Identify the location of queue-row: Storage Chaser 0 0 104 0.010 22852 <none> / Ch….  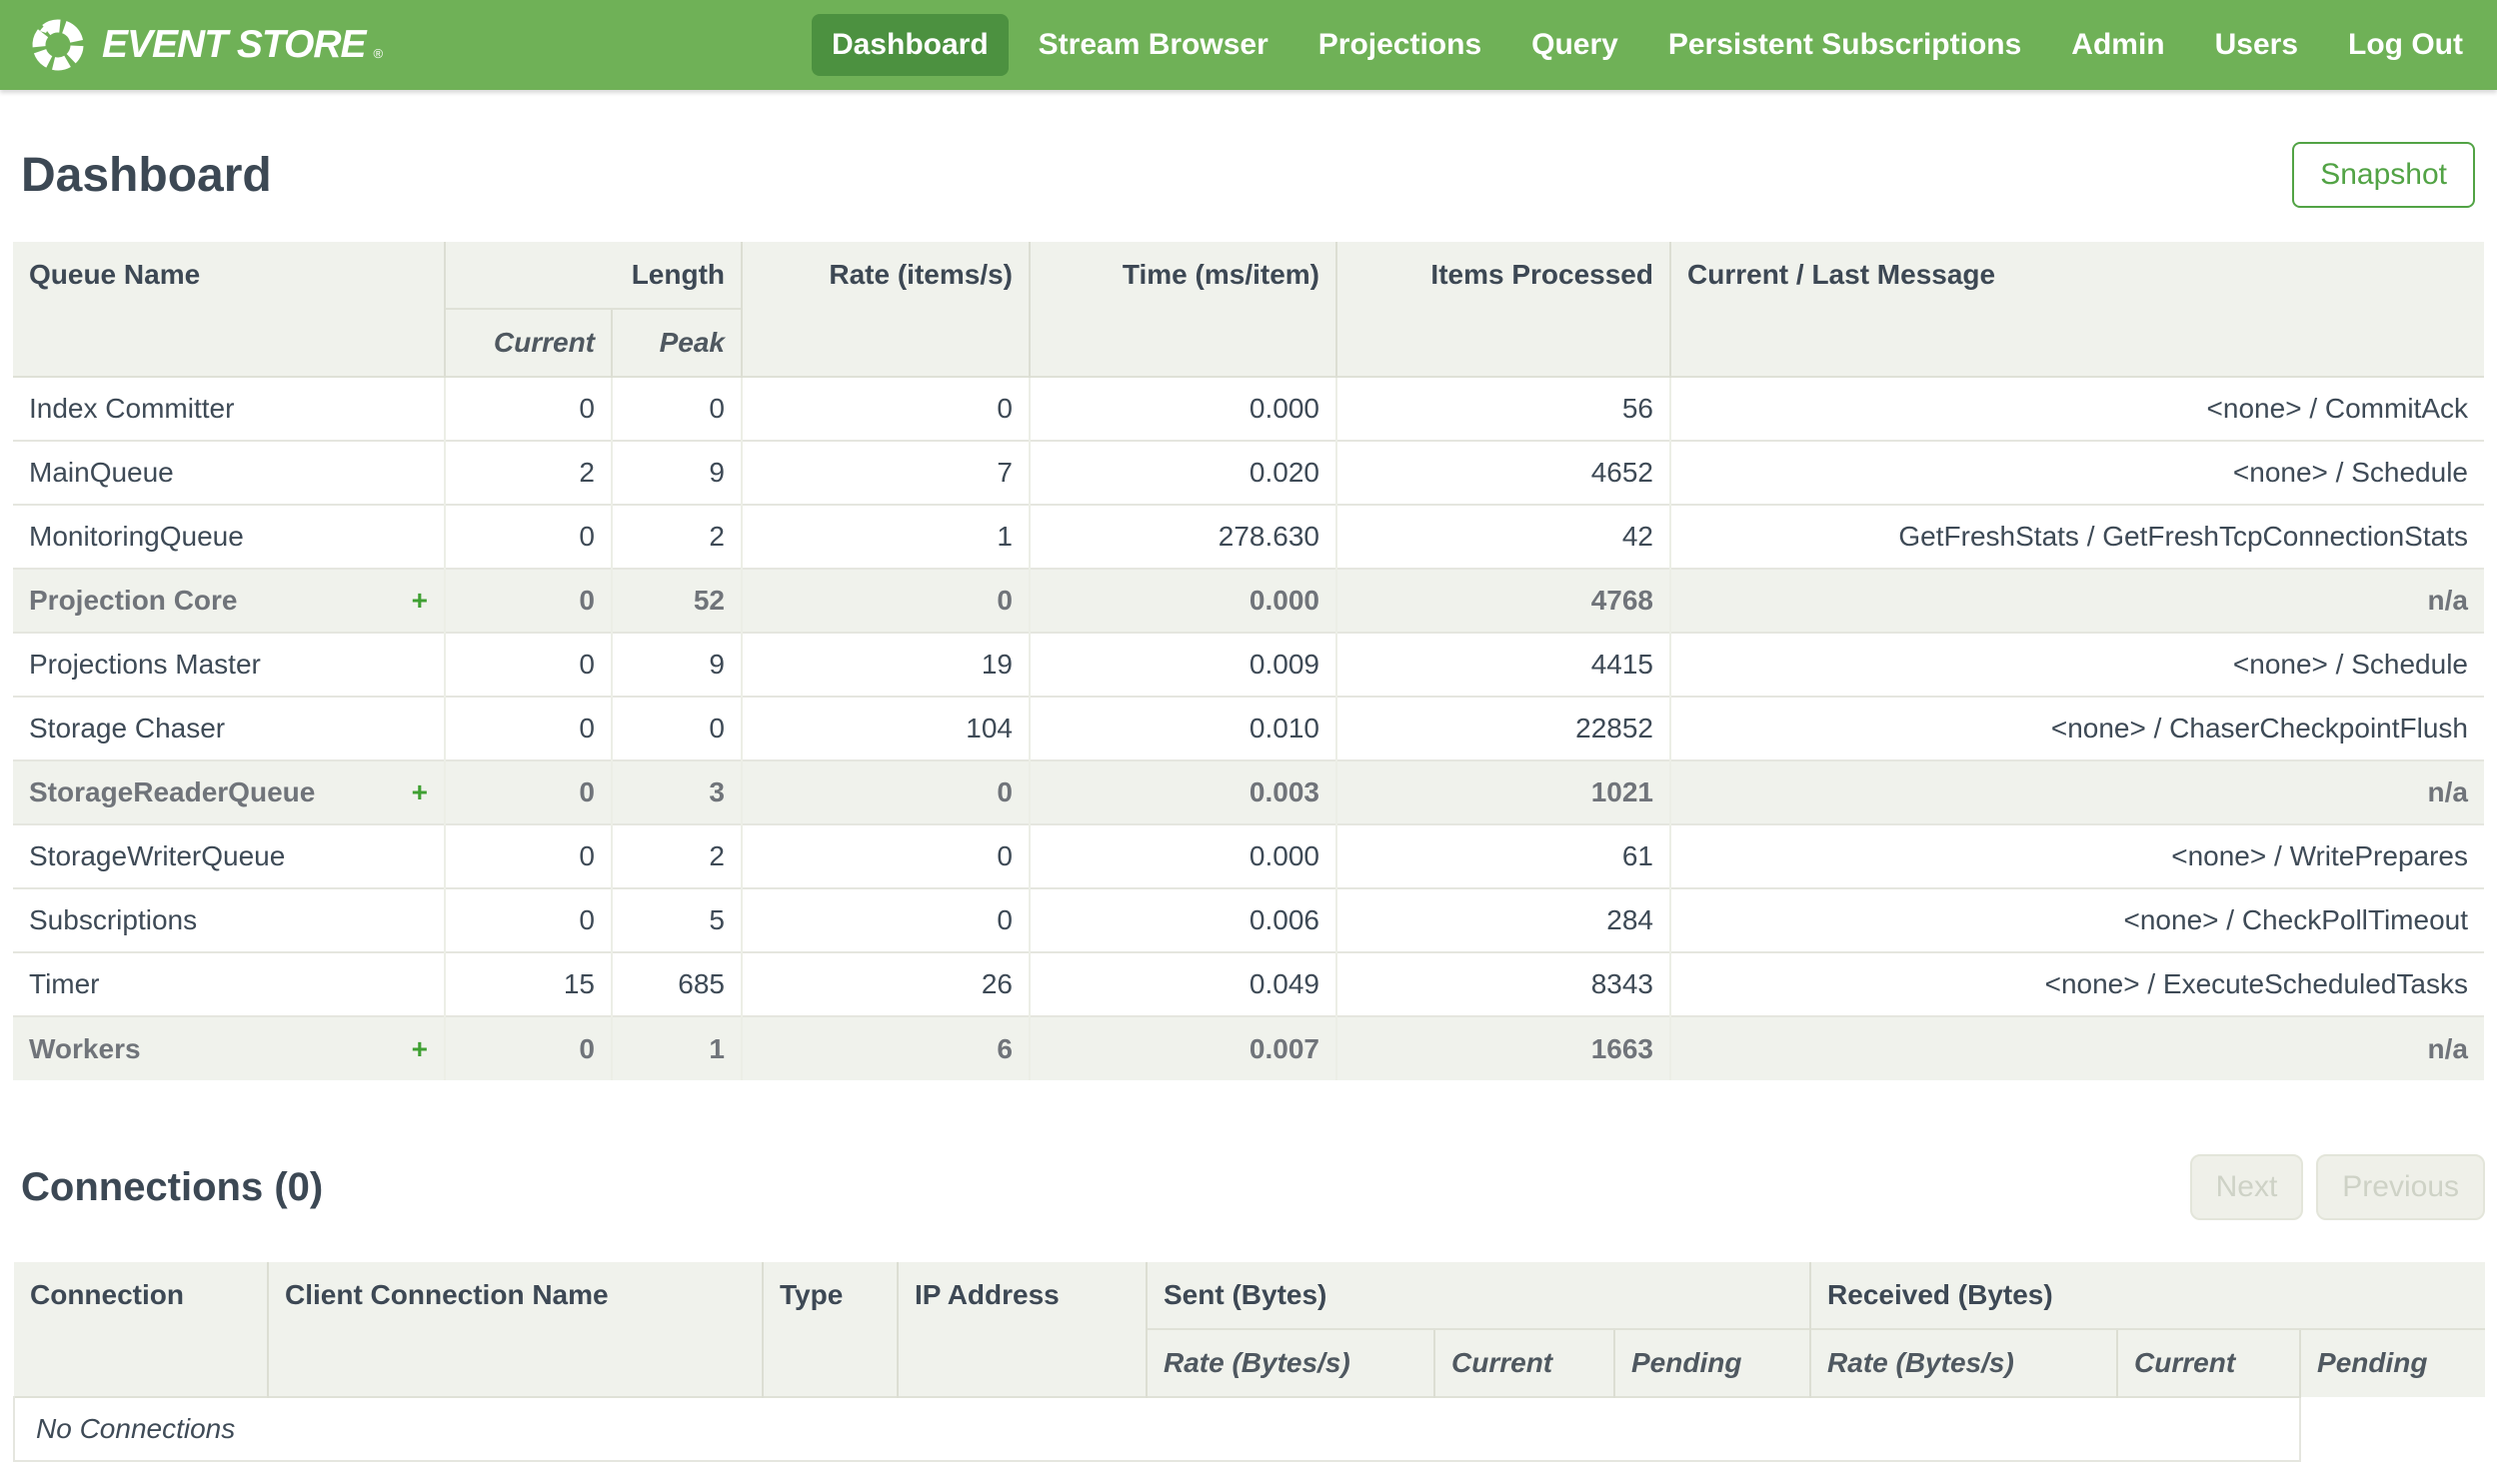
(1248, 728).